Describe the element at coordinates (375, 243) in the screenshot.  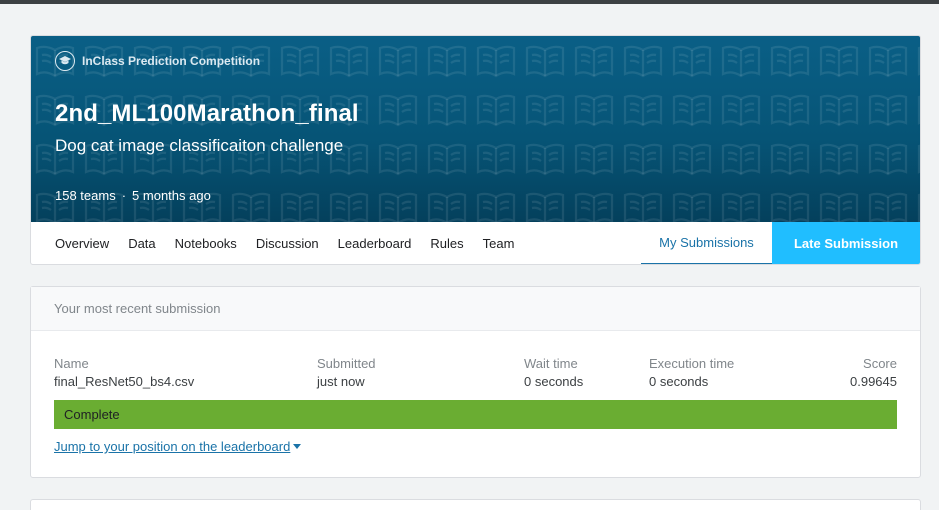
I see `tab-leaderboard: Leaderboard` at that location.